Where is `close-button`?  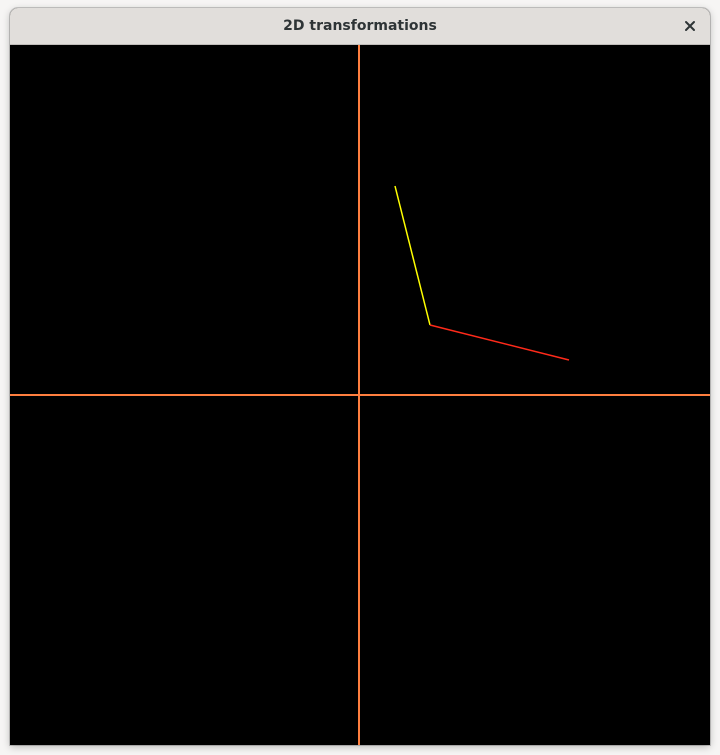
close-button is located at coordinates (690, 26).